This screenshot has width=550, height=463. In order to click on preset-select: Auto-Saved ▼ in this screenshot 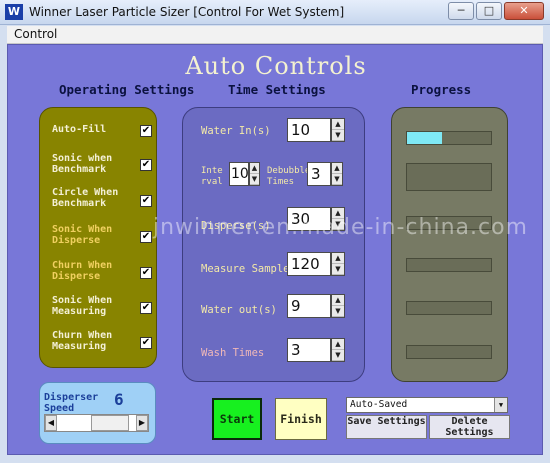, I will do `click(427, 405)`.